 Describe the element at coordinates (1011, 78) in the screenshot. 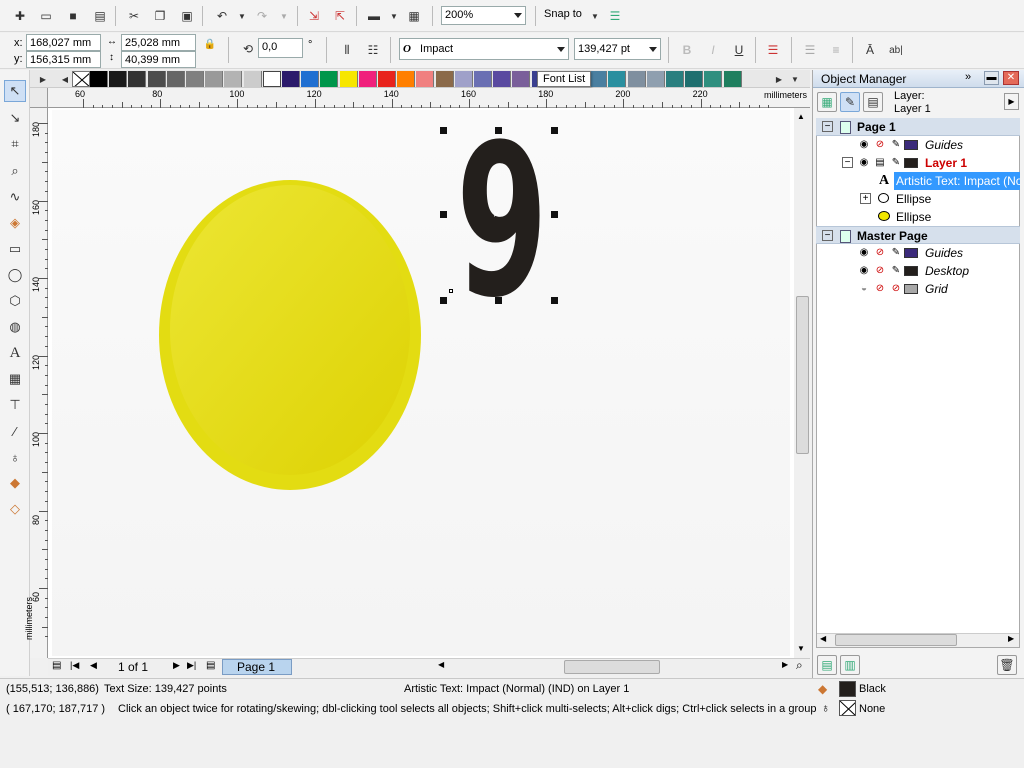

I see `docker-close-icon: ✕` at that location.